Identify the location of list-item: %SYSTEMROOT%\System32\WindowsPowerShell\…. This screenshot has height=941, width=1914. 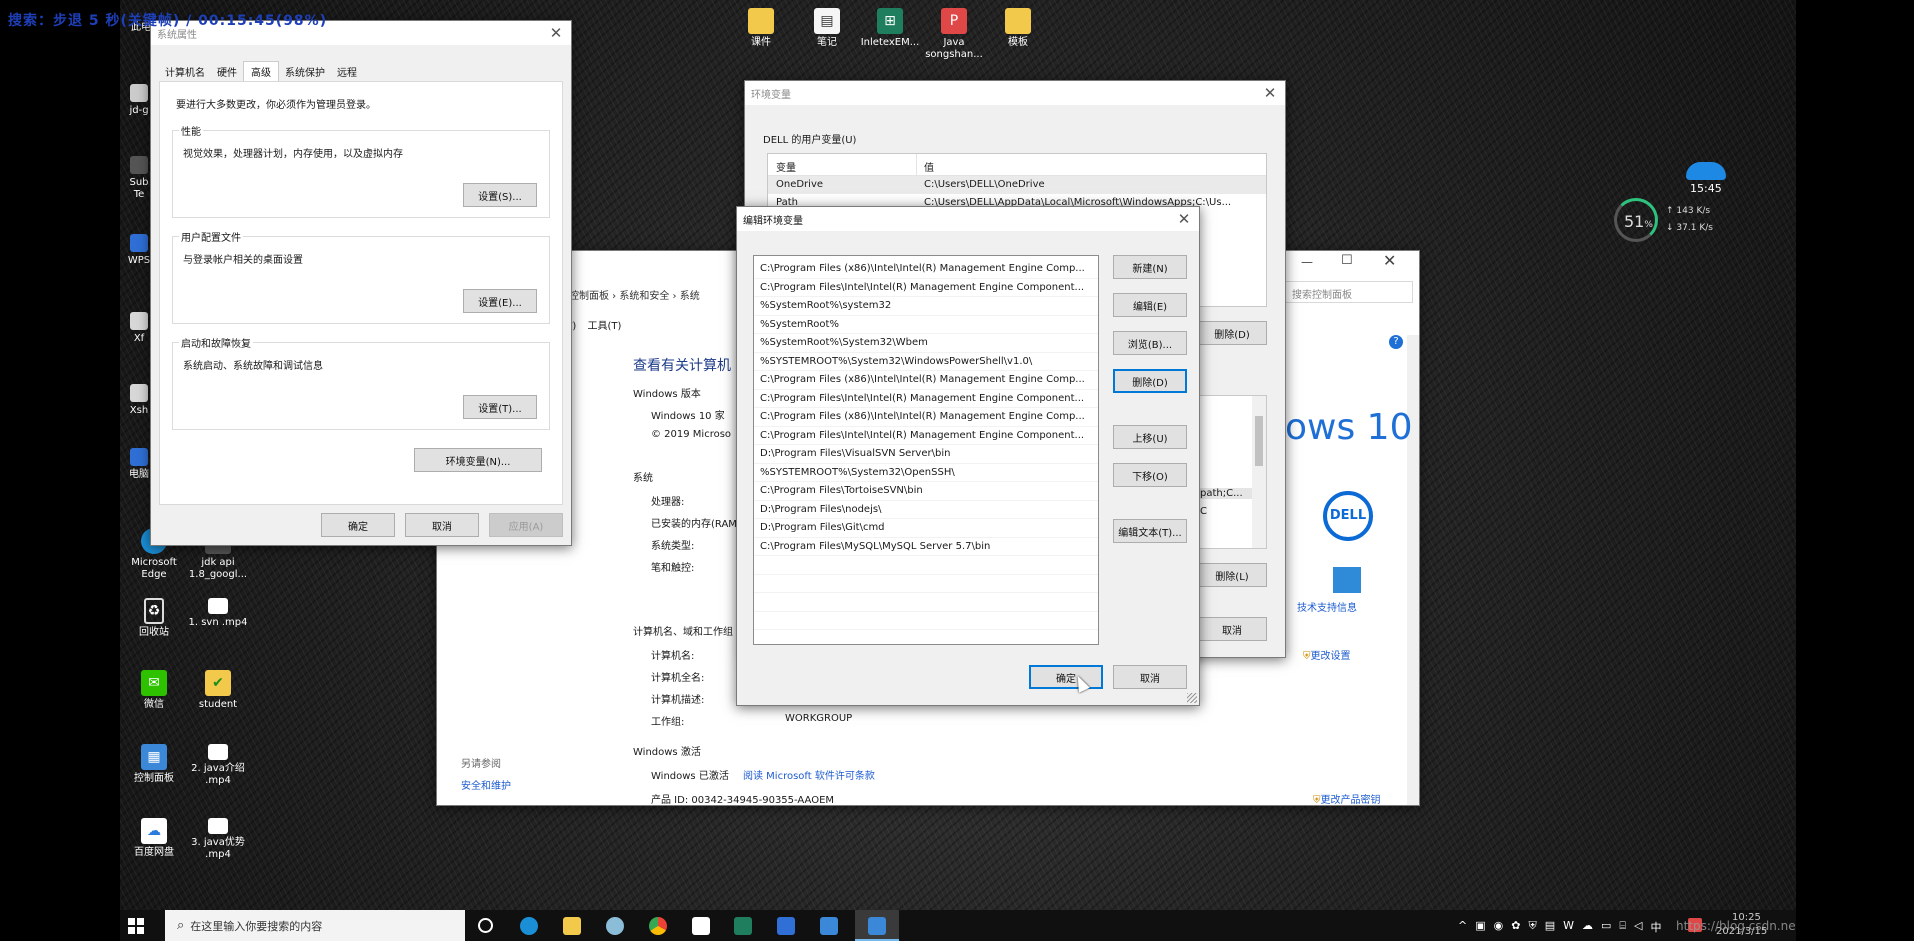
(926, 362).